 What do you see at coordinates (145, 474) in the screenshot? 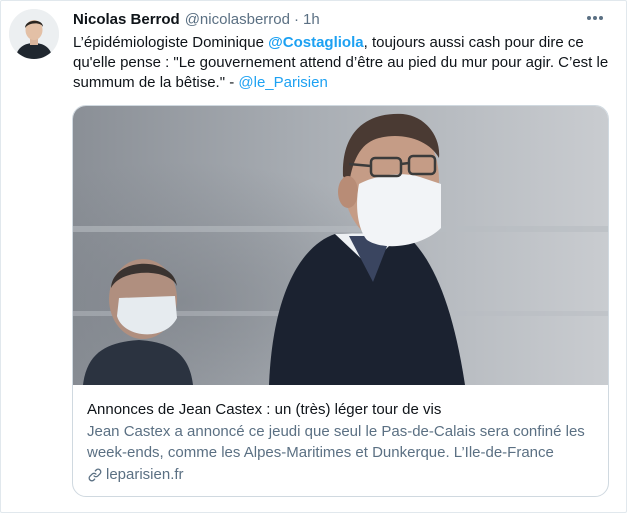
I see `card-domain-label: leparisien.fr` at bounding box center [145, 474].